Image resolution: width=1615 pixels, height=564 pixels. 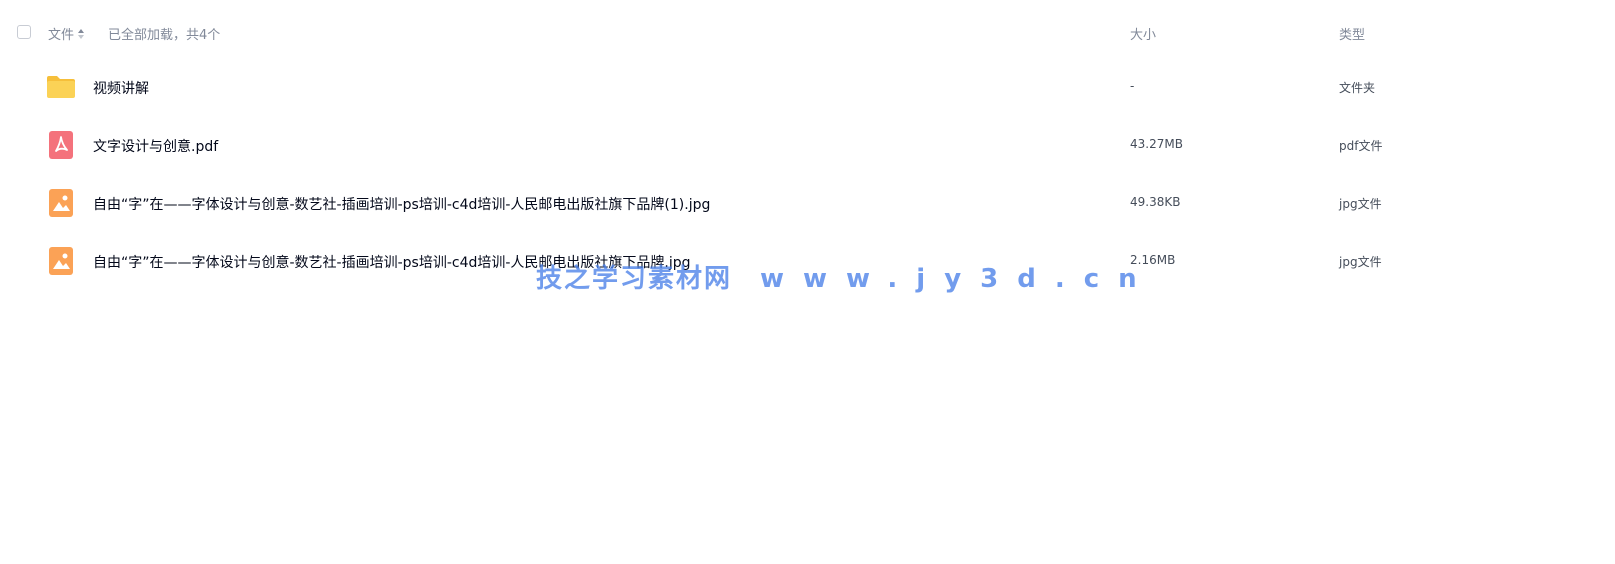 What do you see at coordinates (61, 87) in the screenshot?
I see `folder-icon` at bounding box center [61, 87].